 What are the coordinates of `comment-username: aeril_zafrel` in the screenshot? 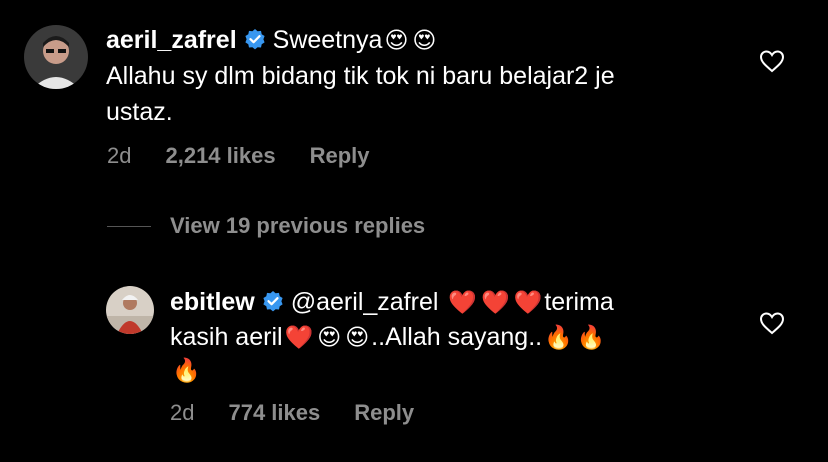 It's located at (171, 40).